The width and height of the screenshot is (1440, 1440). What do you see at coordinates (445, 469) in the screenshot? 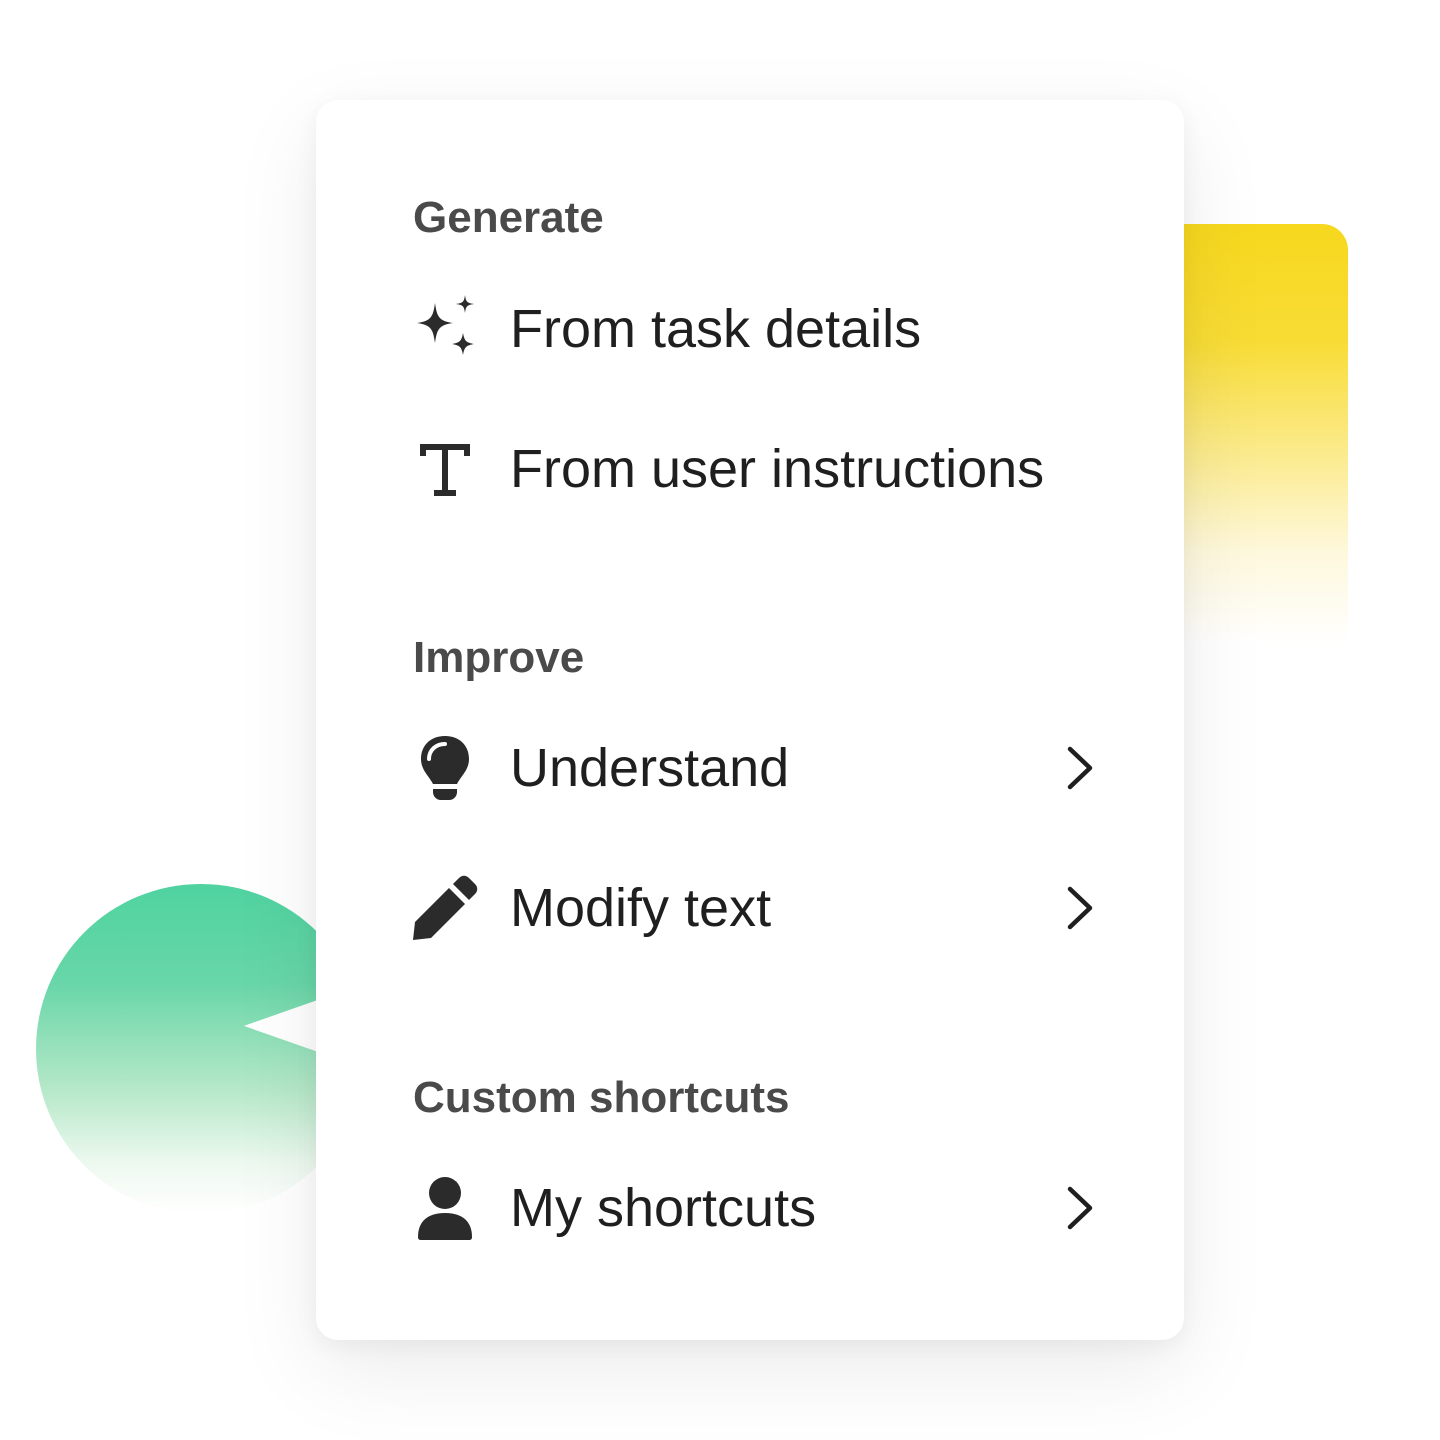
I see `text-type-icon` at bounding box center [445, 469].